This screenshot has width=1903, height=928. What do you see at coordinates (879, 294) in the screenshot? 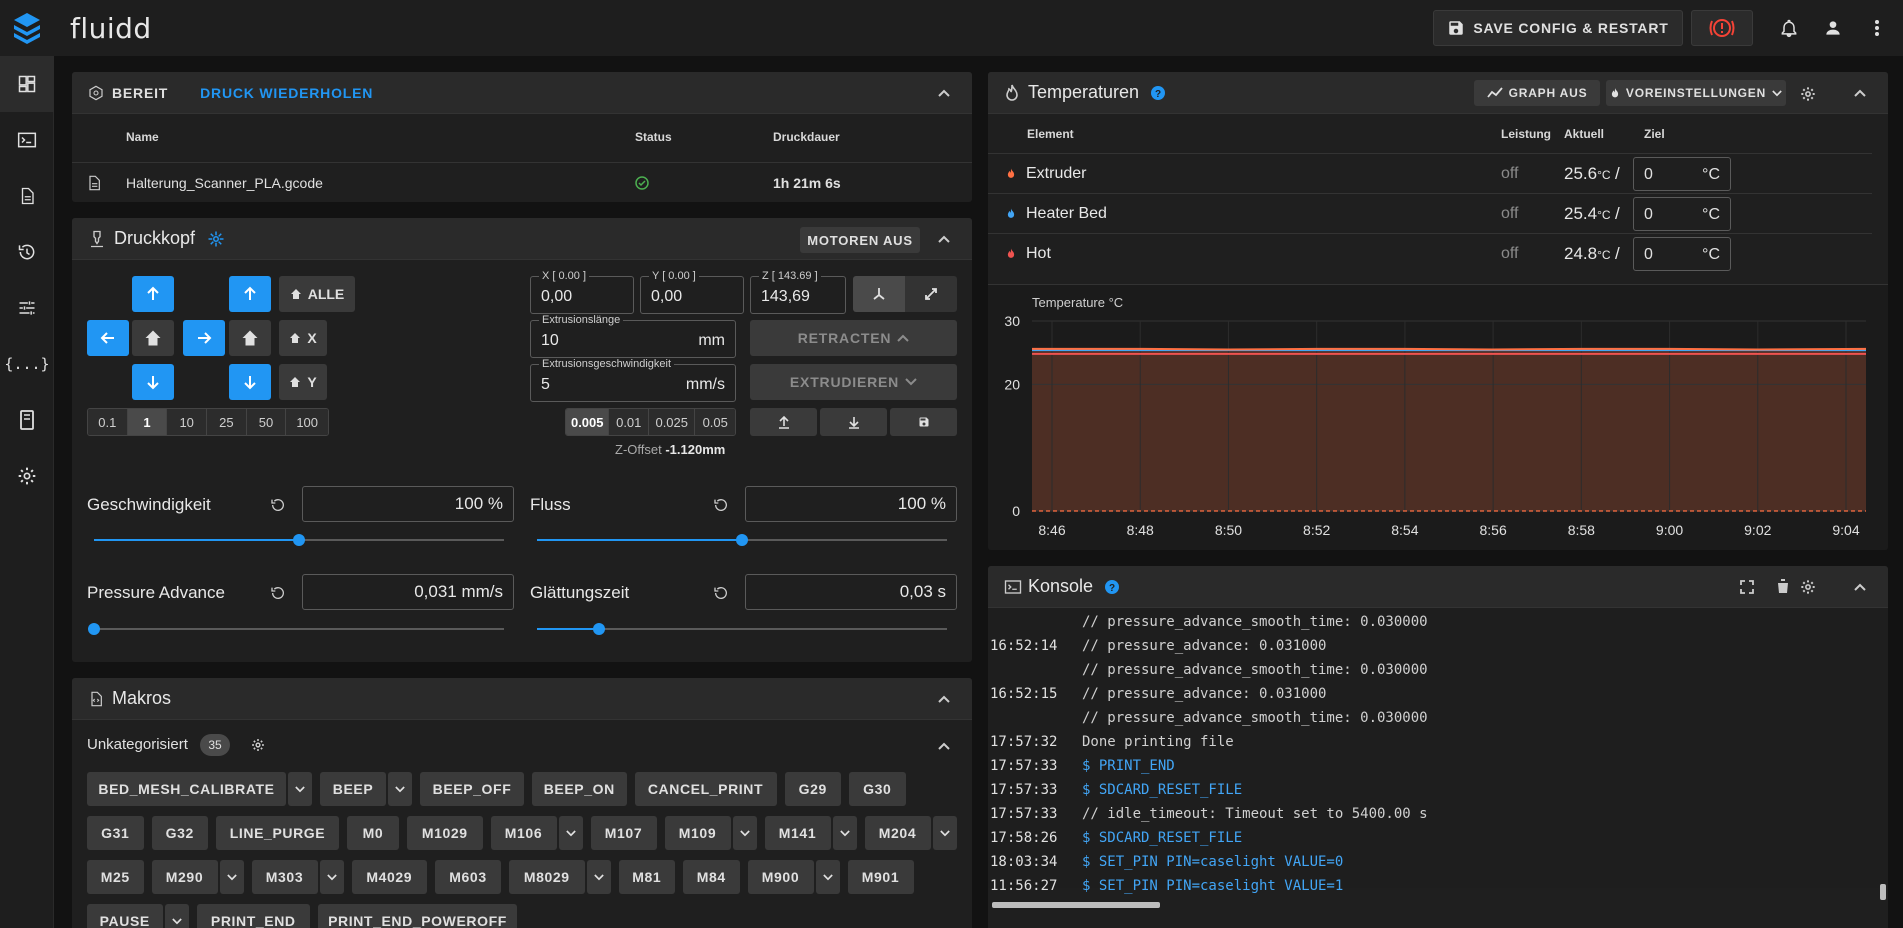
I see `absolute-mode-icon` at bounding box center [879, 294].